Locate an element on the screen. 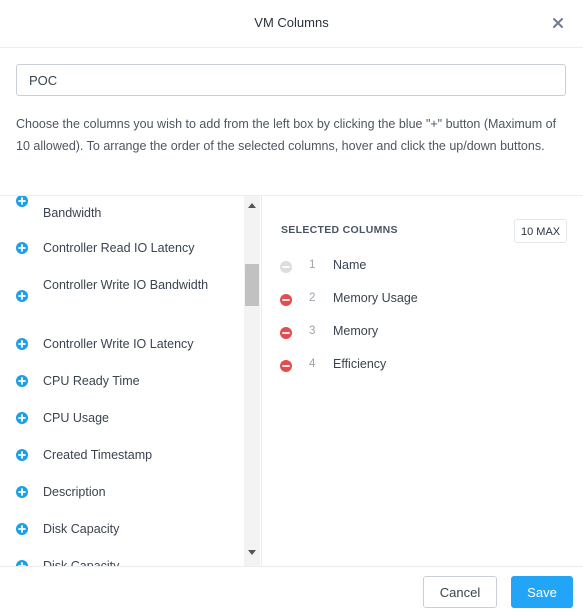 Image resolution: width=583 pixels, height=616 pixels. dialog-title: VM Columns is located at coordinates (291, 22).